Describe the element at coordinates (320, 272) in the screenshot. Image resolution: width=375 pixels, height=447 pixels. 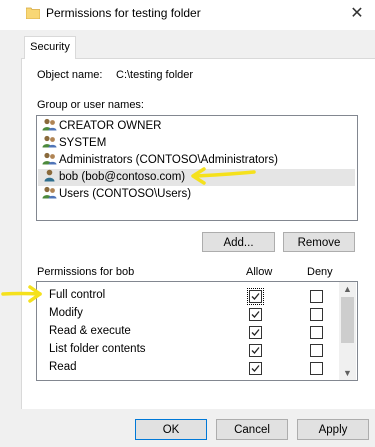
I see `deny-column-header: Deny` at that location.